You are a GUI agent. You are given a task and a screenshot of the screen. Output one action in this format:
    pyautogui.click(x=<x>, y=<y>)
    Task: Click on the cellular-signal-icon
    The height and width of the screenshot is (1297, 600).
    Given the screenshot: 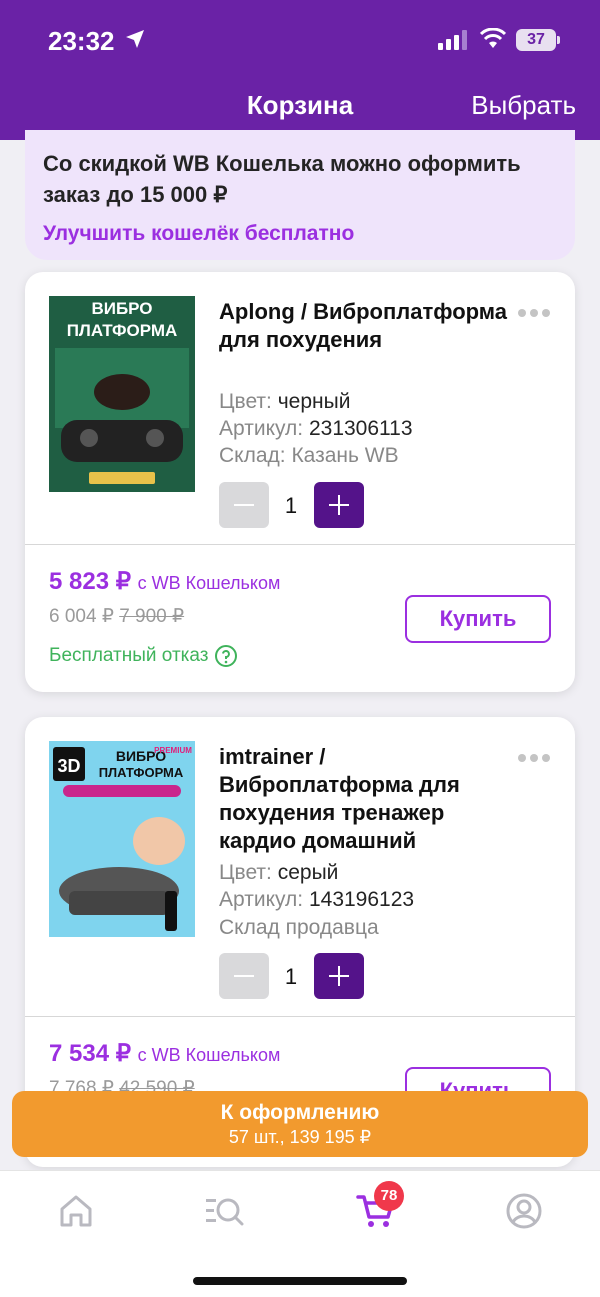 What is the action you would take?
    pyautogui.click(x=452, y=40)
    